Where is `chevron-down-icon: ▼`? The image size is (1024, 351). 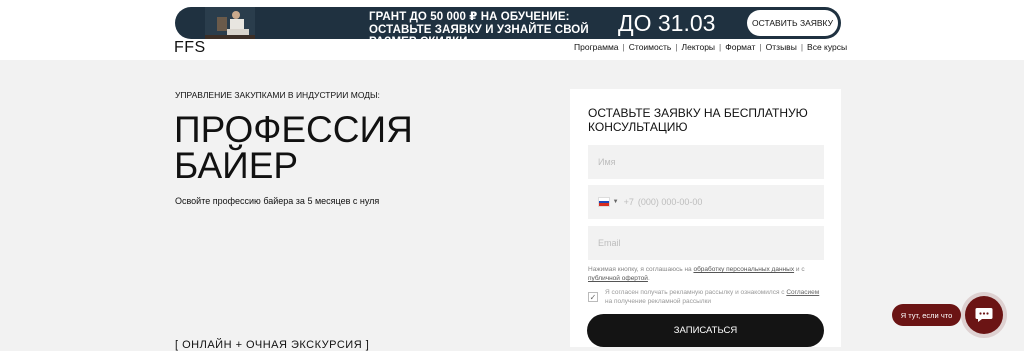 chevron-down-icon: ▼ is located at coordinates (616, 202).